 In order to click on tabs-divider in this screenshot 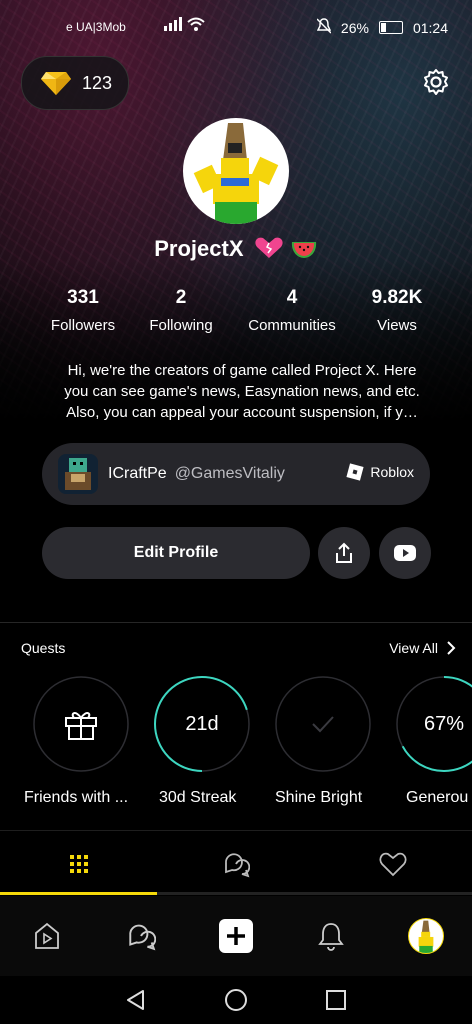, I will do `click(236, 830)`.